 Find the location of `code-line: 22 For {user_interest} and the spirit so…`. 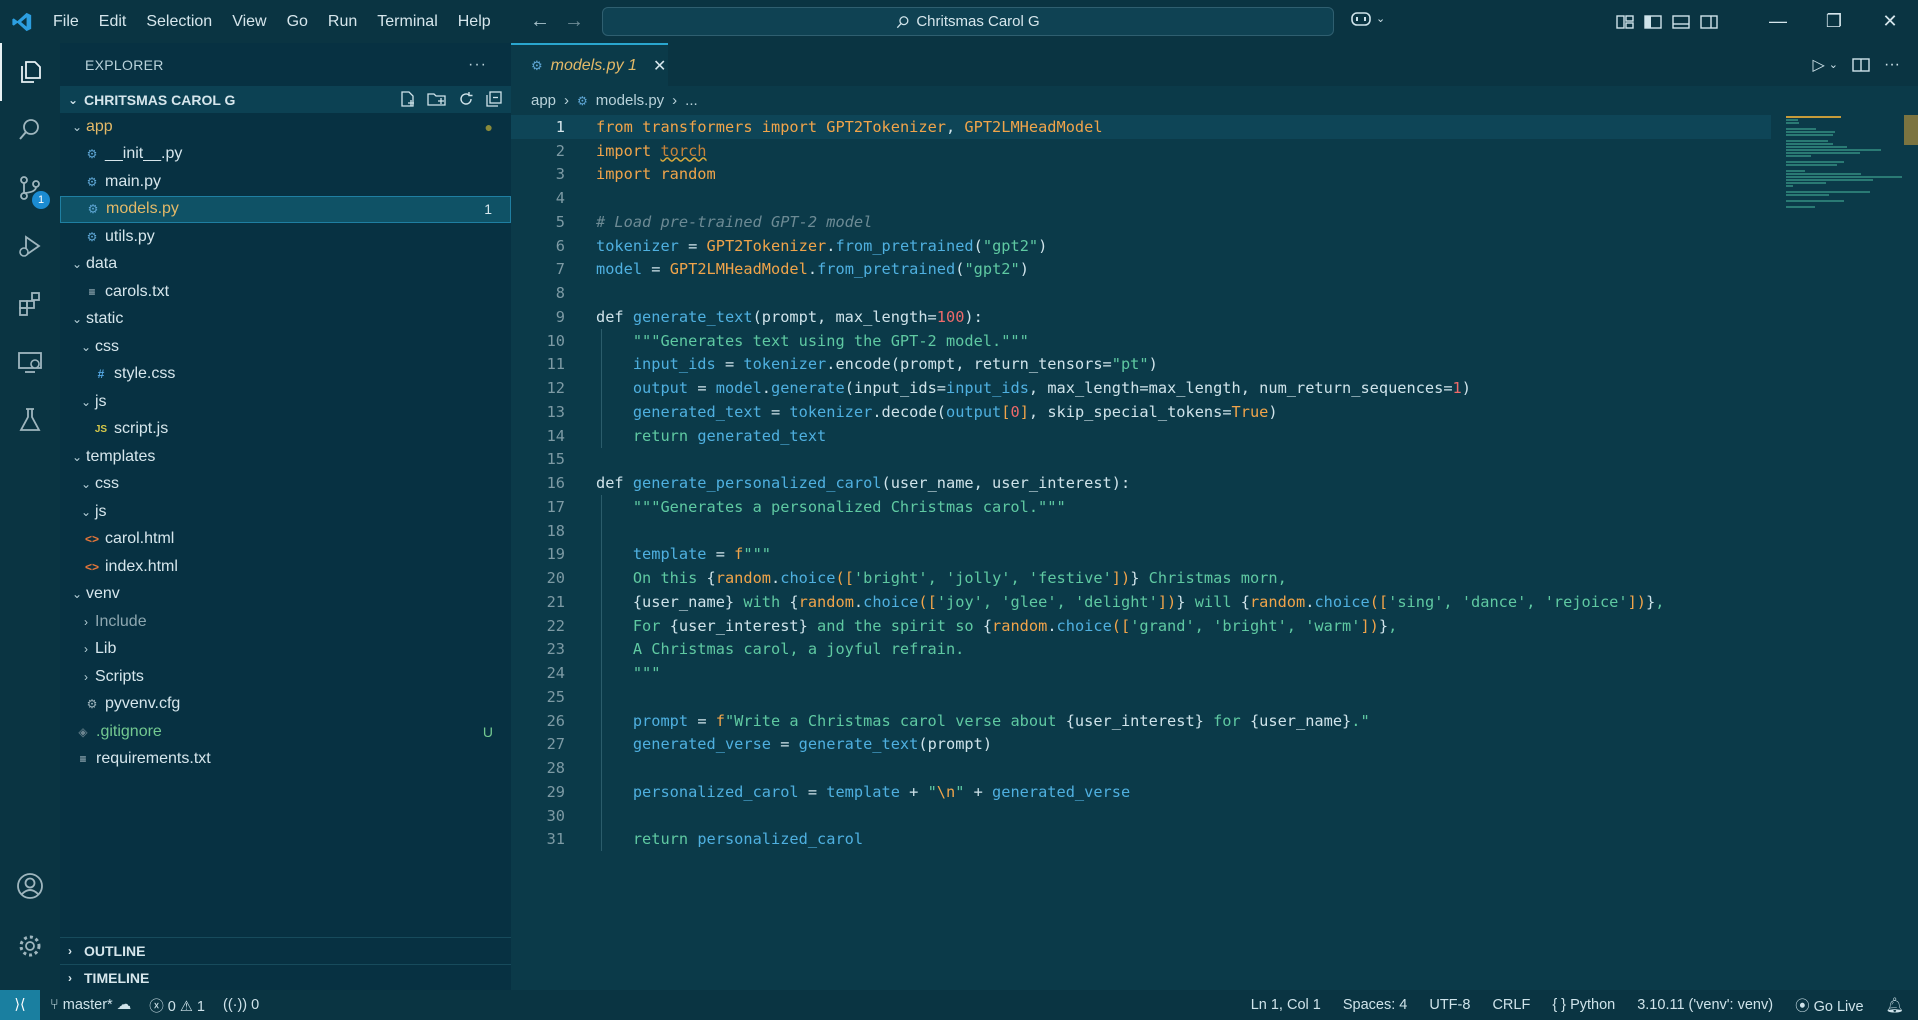

code-line: 22 For {user_interest} and the spirit so… is located at coordinates (1141, 626).